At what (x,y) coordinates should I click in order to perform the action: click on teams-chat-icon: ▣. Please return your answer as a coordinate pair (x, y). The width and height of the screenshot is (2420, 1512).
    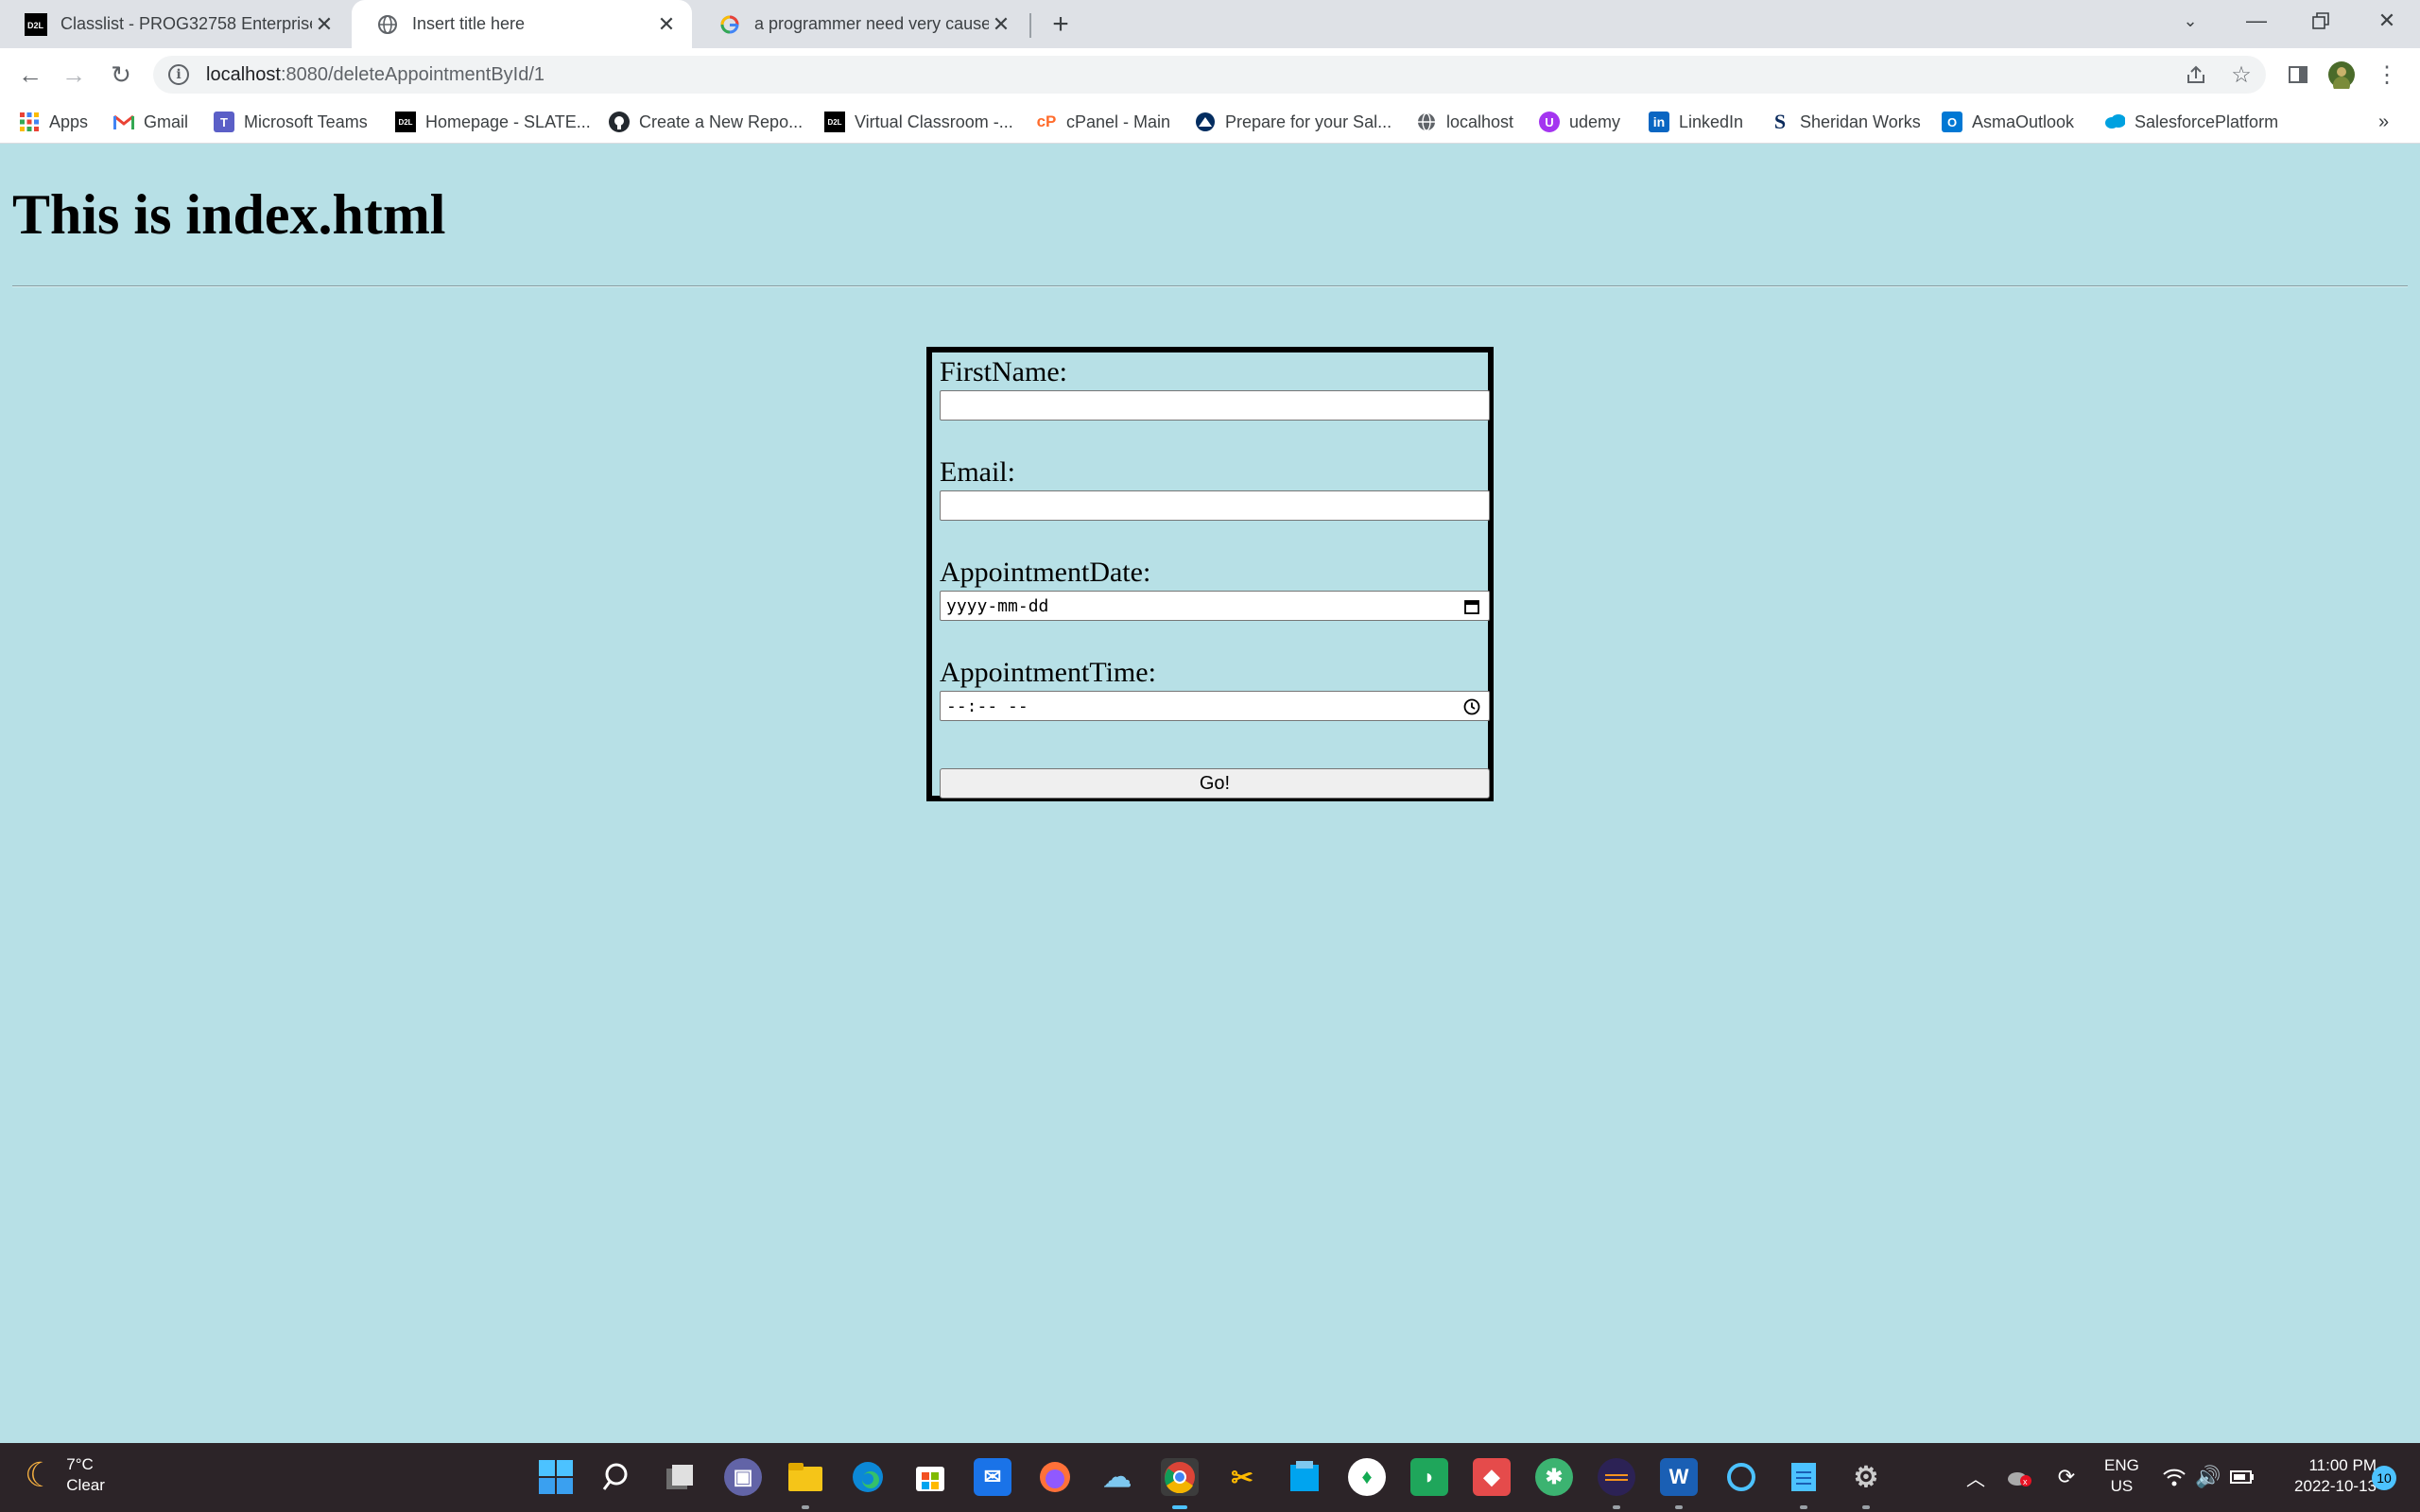
    Looking at the image, I should click on (743, 1477).